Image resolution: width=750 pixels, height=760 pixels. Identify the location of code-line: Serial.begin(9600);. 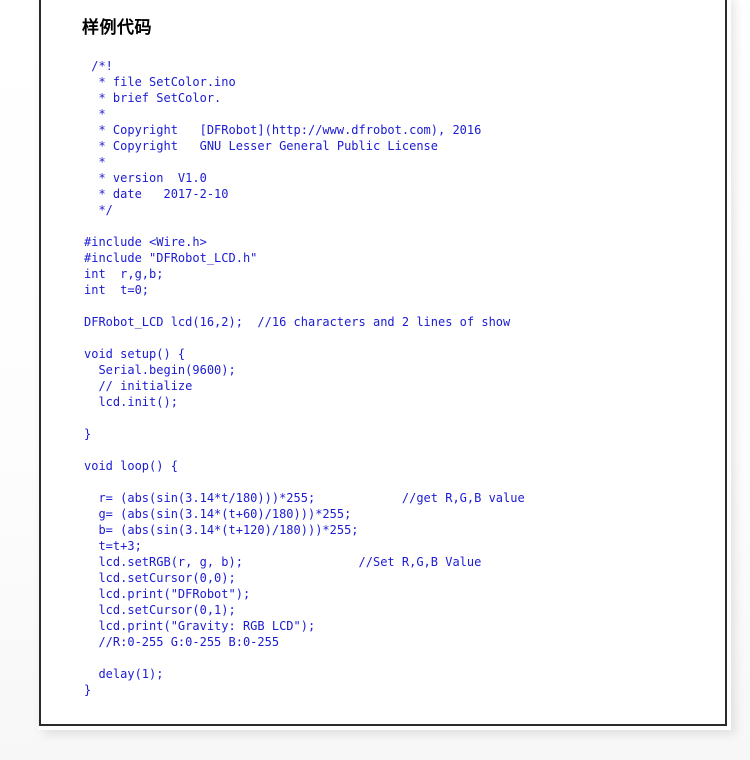
(160, 370).